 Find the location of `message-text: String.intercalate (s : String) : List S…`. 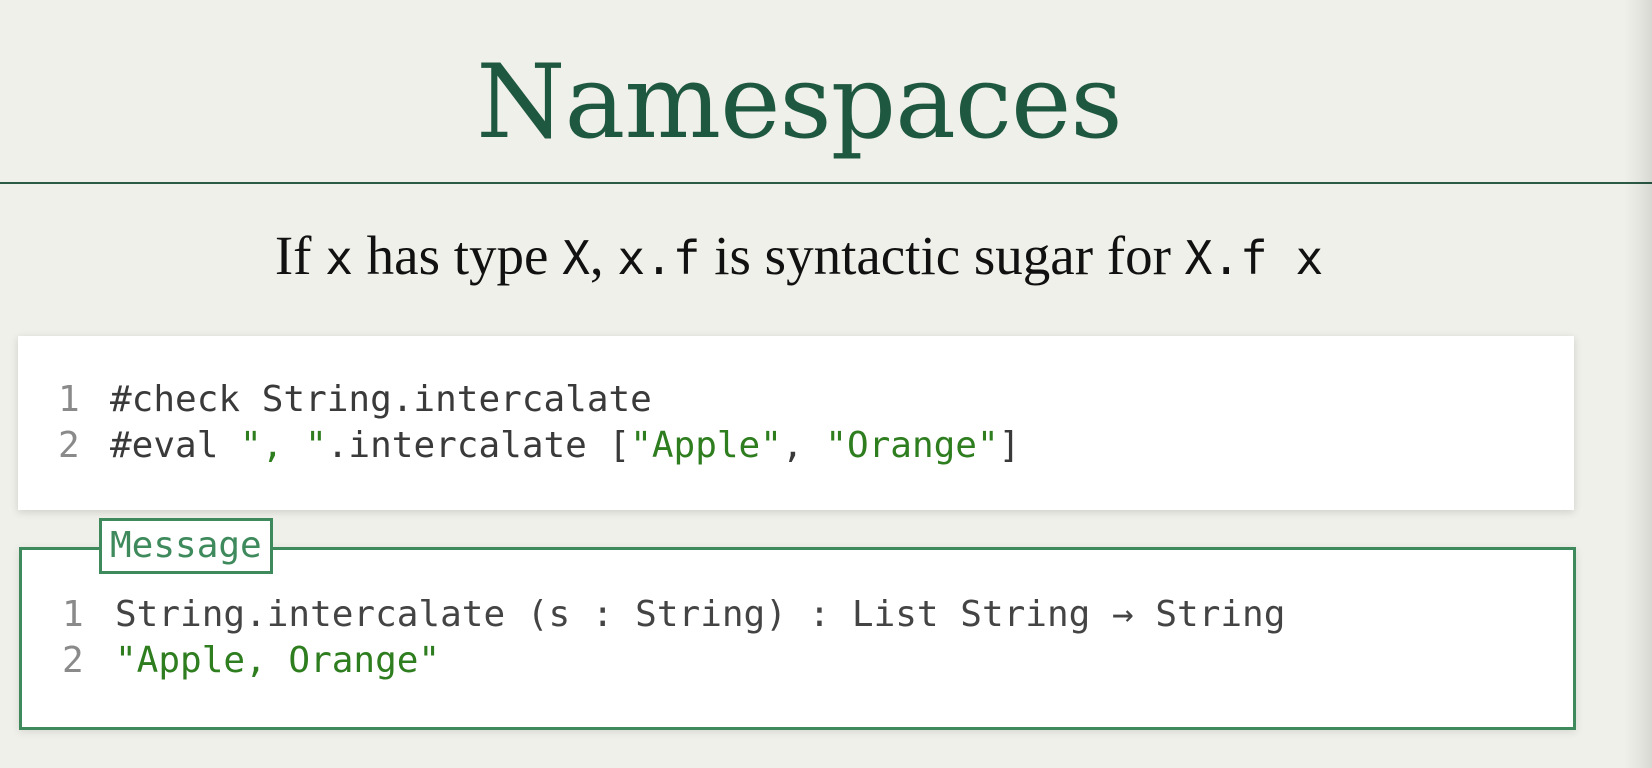

message-text: String.intercalate (s : String) : List S… is located at coordinates (700, 614).